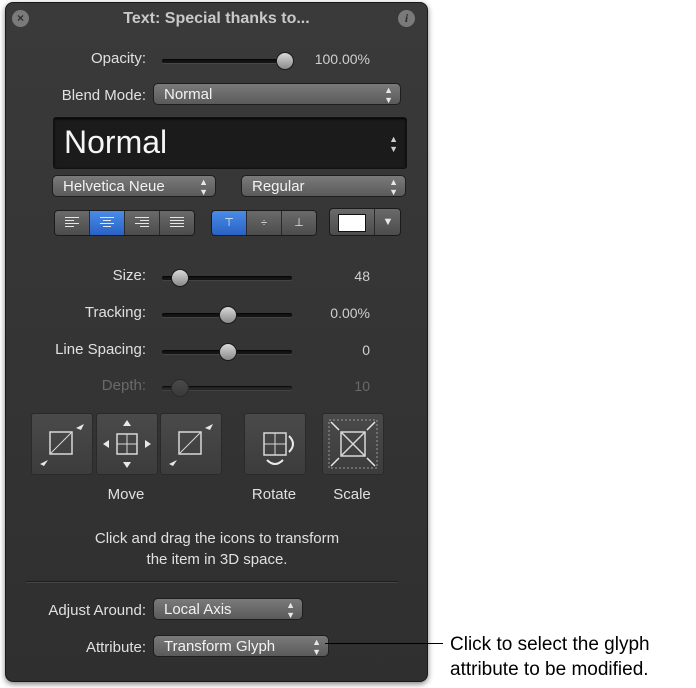  What do you see at coordinates (274, 494) in the screenshot?
I see `rotate-label: Rotate` at bounding box center [274, 494].